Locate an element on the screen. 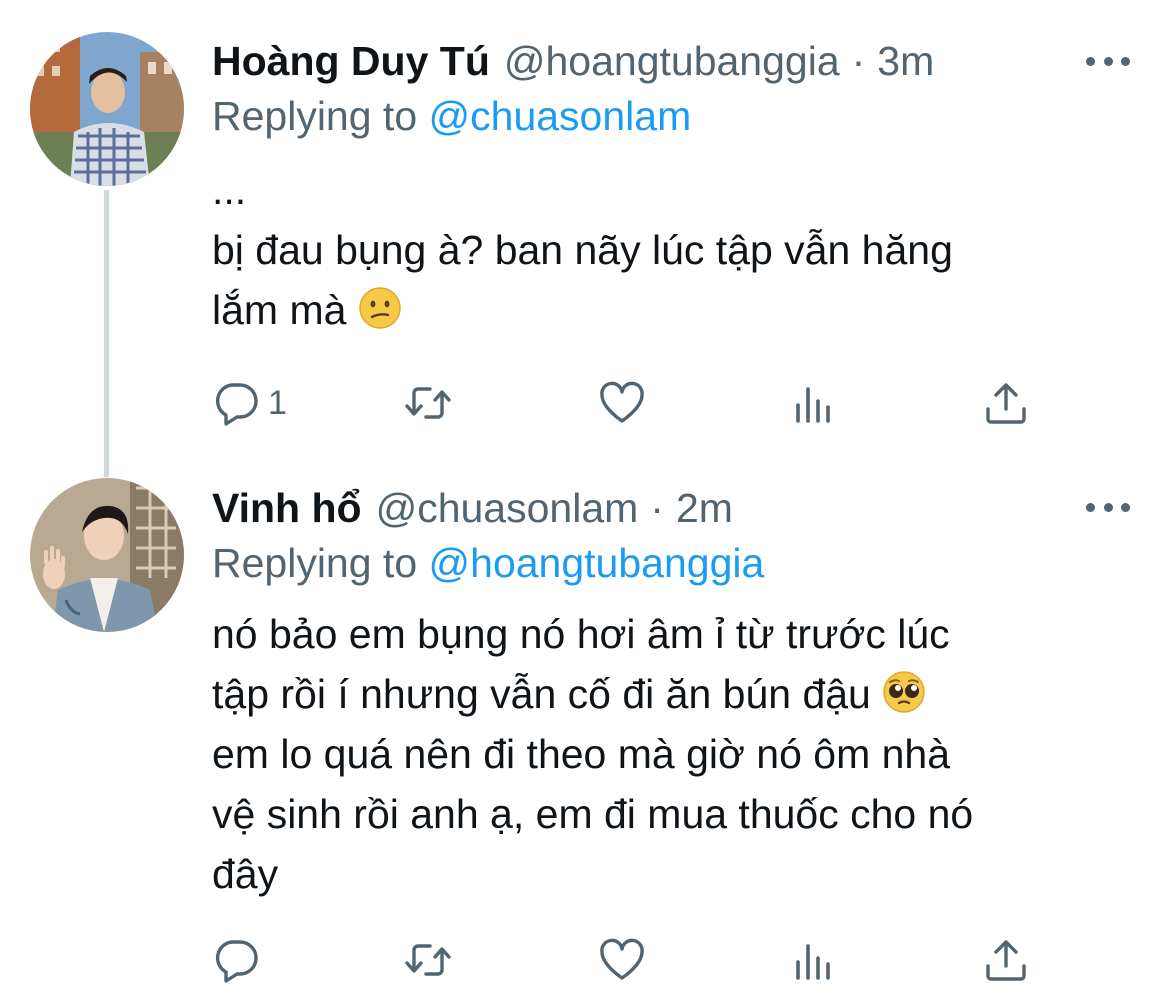  replying-to-line: Replying to @chuasonlam is located at coordinates (451, 116).